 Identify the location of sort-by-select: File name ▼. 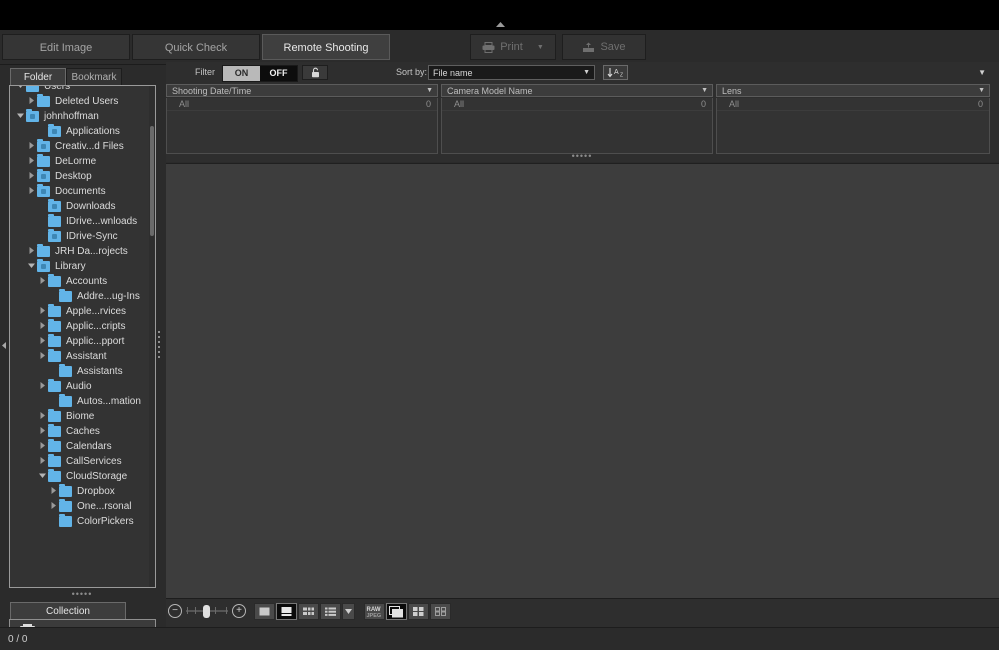
(511, 72).